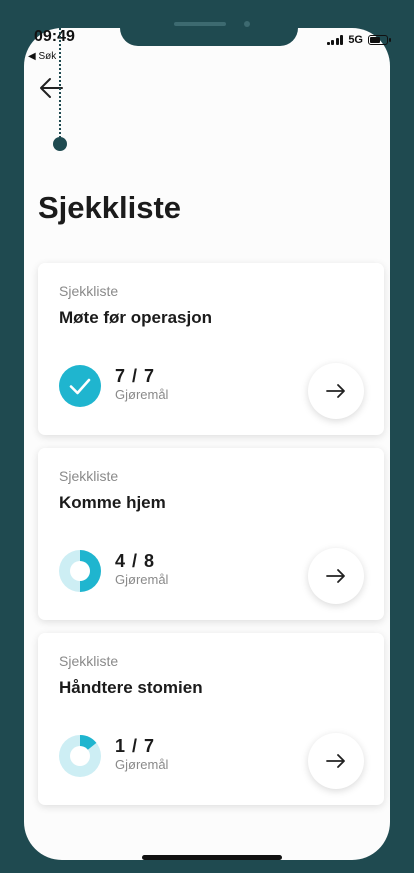  I want to click on card-title: Møte før operasjon, so click(136, 317).